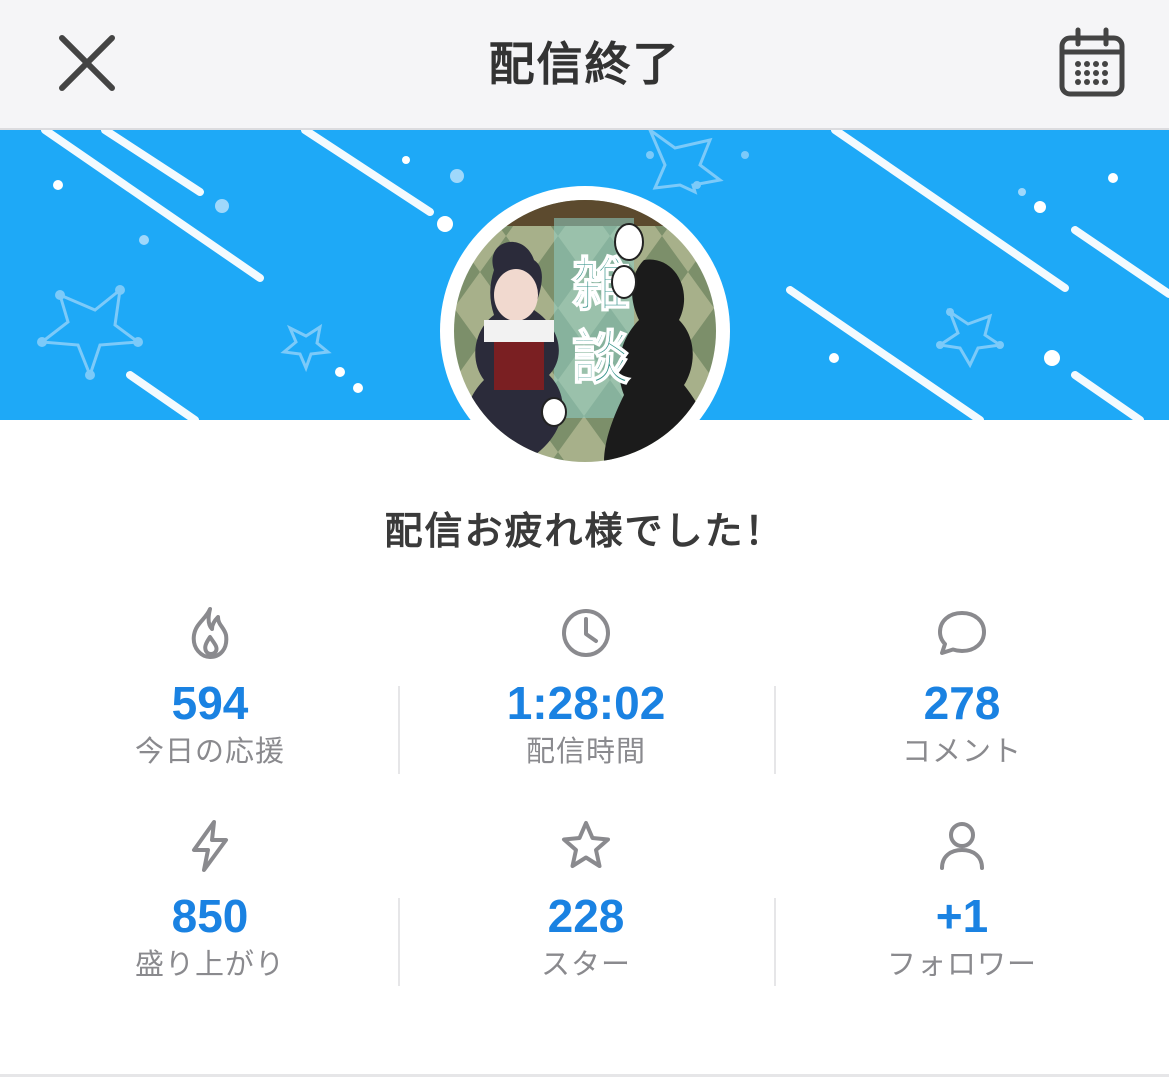 This screenshot has width=1169, height=1077. I want to click on stream-thumbnail: 雑 談, so click(585, 331).